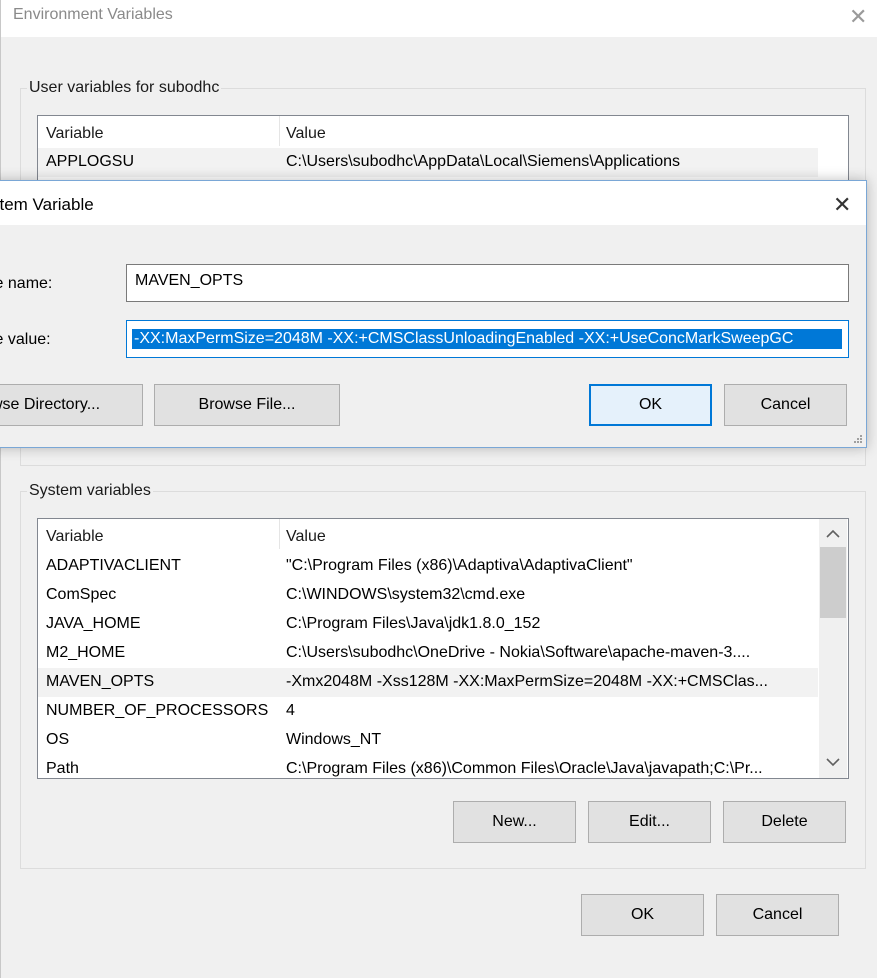  Describe the element at coordinates (26, 283) in the screenshot. I see `variable-name-label: le name:` at that location.